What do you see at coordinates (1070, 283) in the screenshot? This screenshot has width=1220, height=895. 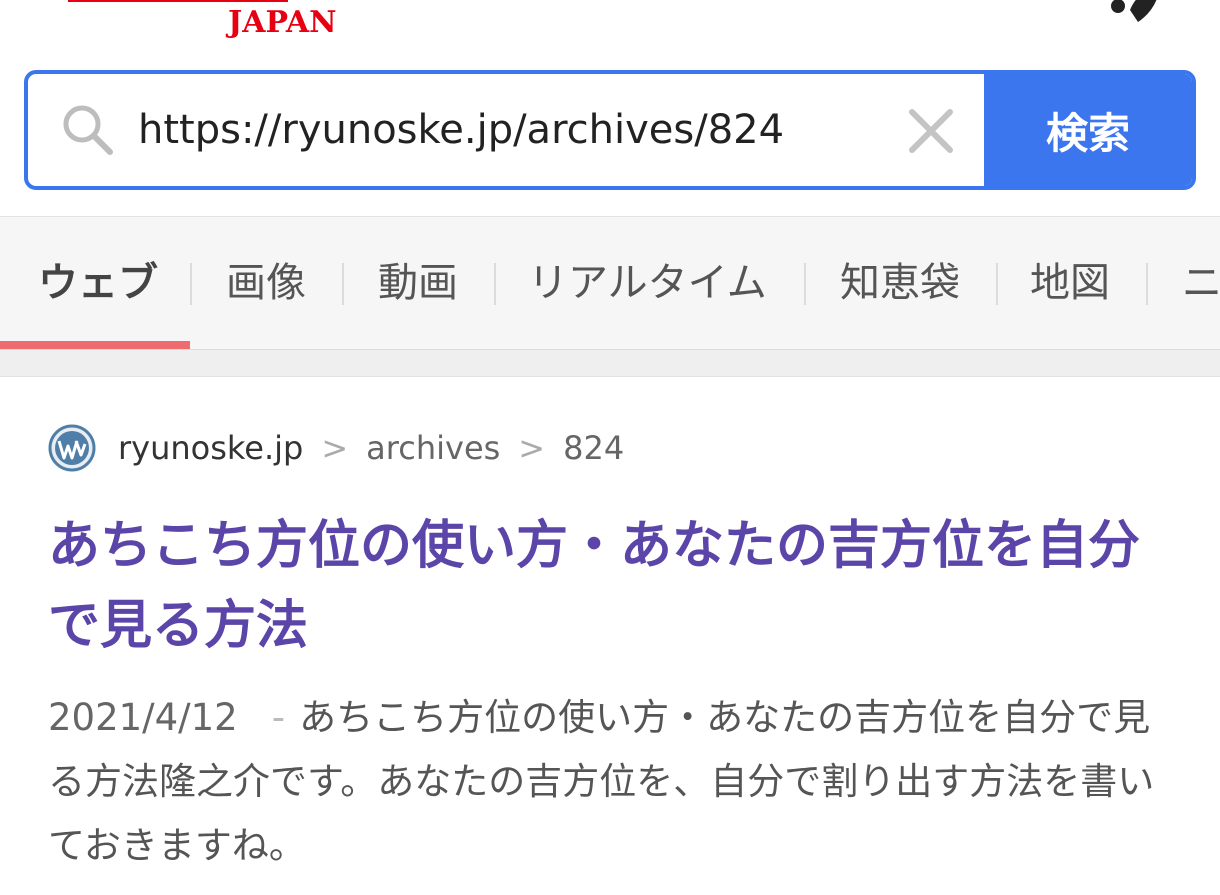 I see `tab-map: 地図` at bounding box center [1070, 283].